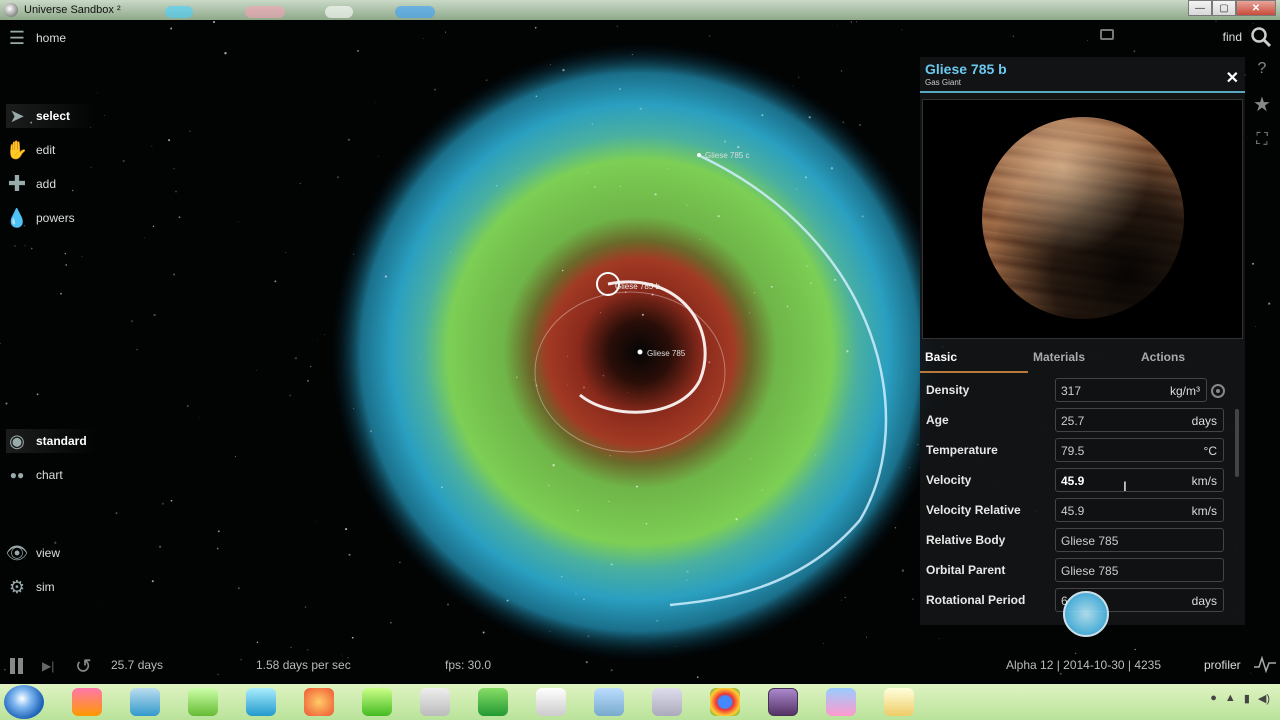  Describe the element at coordinates (1073, 421) in the screenshot. I see `property-value: 25.7` at that location.